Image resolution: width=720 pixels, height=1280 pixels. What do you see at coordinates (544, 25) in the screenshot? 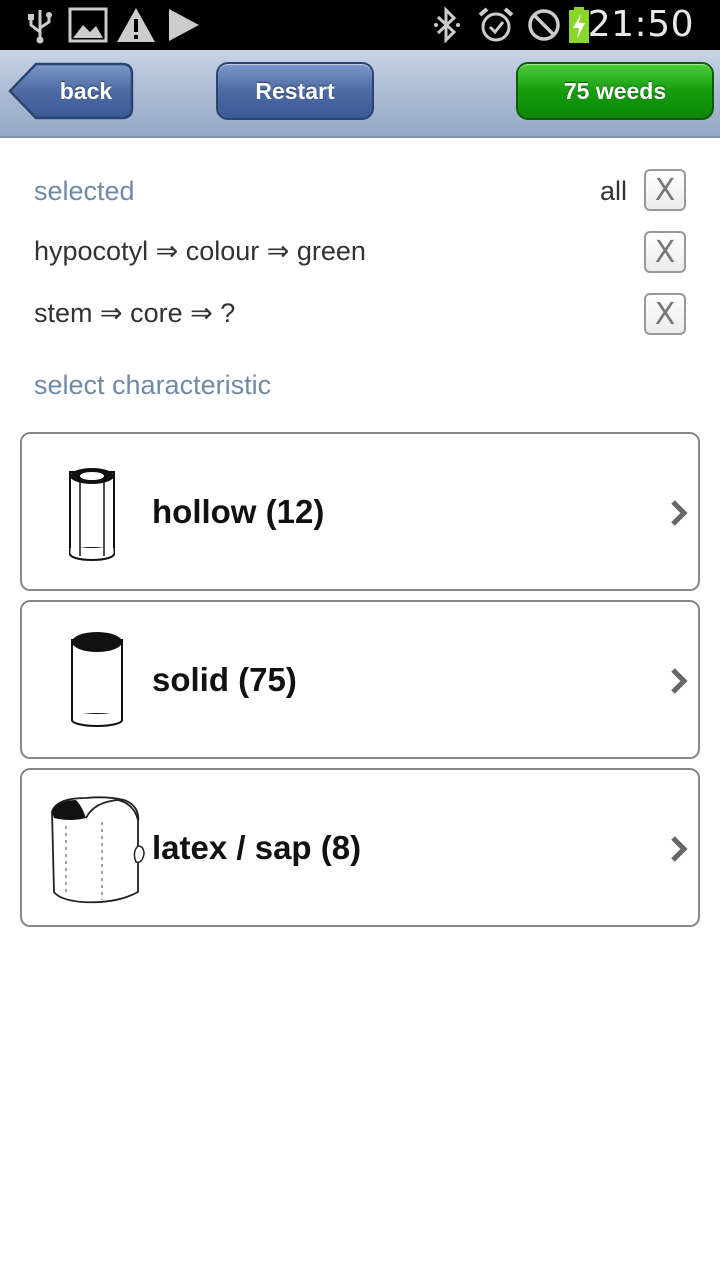
I see `do-not-disturb-icon` at bounding box center [544, 25].